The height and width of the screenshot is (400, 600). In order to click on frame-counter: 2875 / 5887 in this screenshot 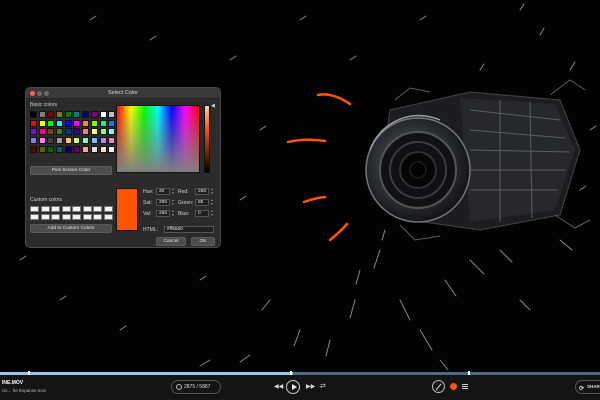, I will do `click(196, 387)`.